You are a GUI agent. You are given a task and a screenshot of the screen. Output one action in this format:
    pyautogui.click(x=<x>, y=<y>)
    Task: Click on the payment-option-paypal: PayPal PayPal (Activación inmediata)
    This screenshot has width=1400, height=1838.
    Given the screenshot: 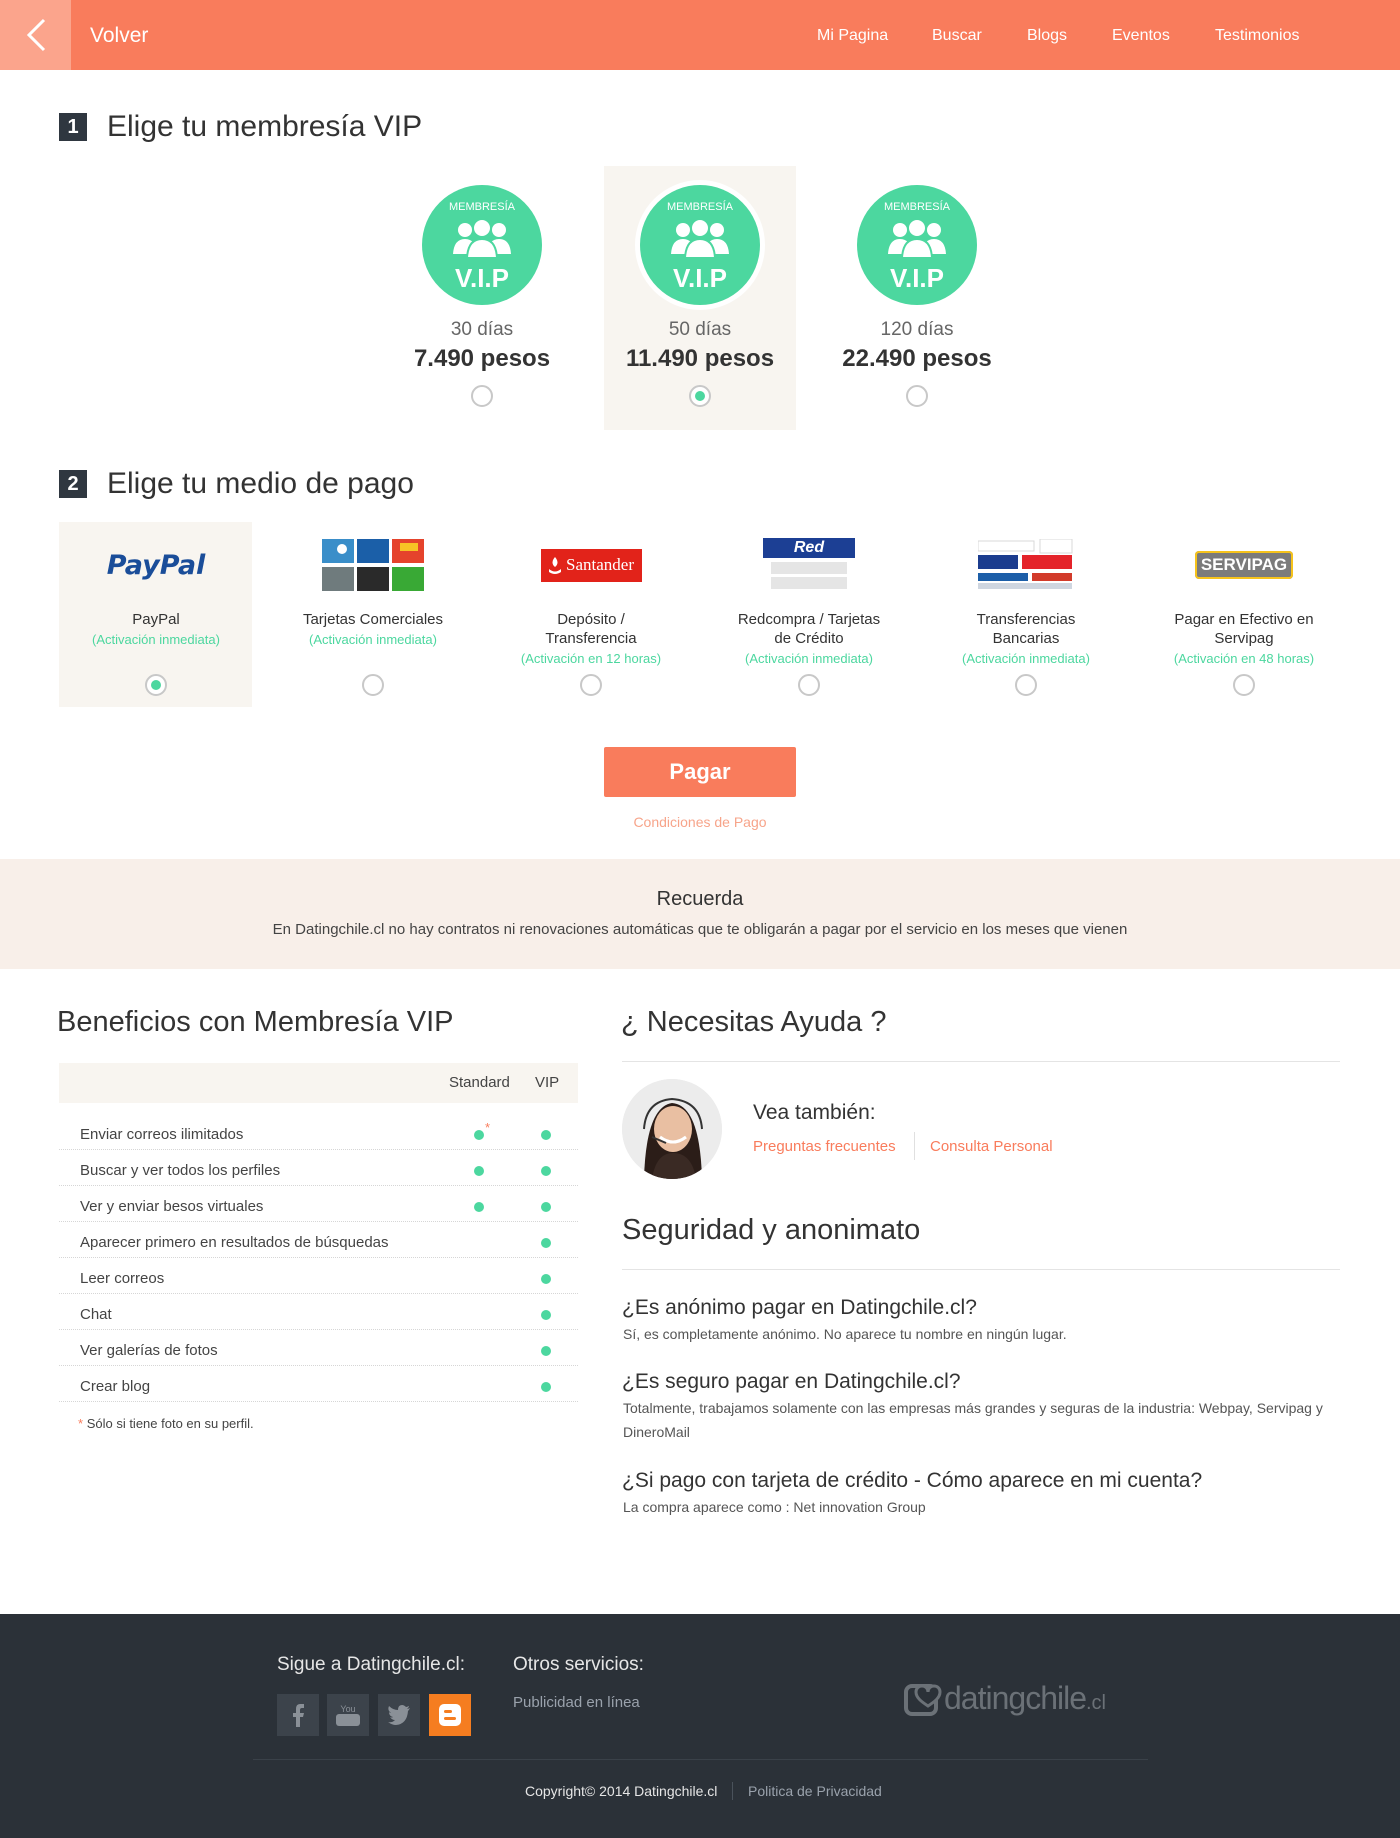 What is the action you would take?
    pyautogui.click(x=156, y=617)
    